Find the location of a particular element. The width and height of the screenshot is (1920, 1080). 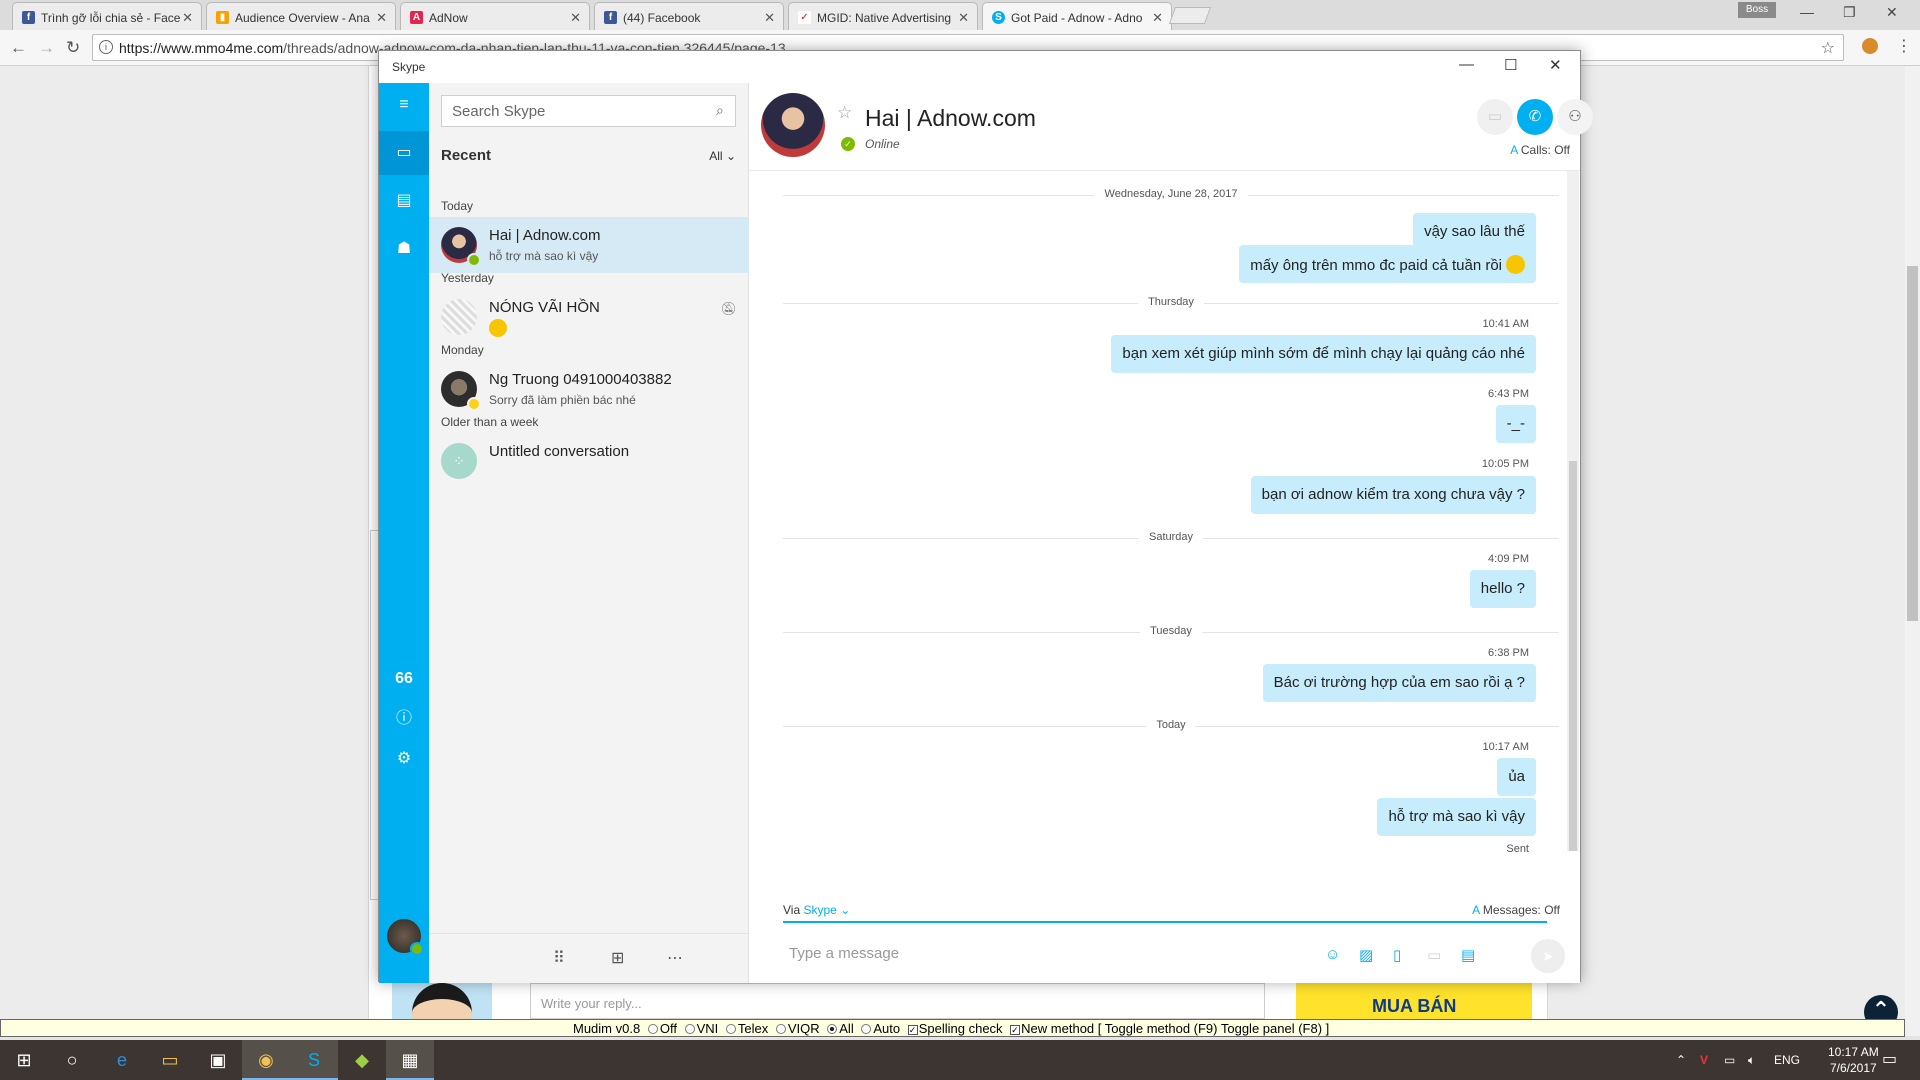

profile-badge: Boss is located at coordinates (1757, 10).